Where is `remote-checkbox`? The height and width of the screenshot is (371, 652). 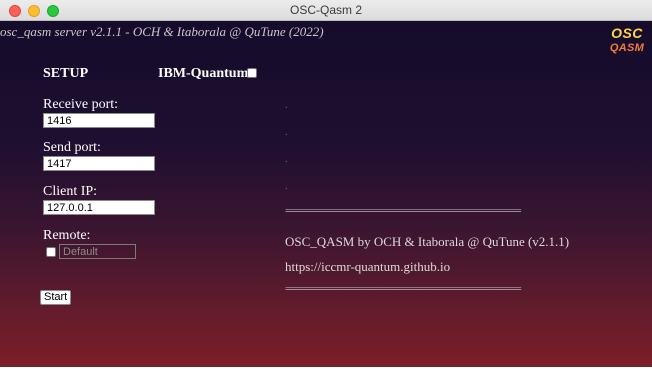
remote-checkbox is located at coordinates (51, 252).